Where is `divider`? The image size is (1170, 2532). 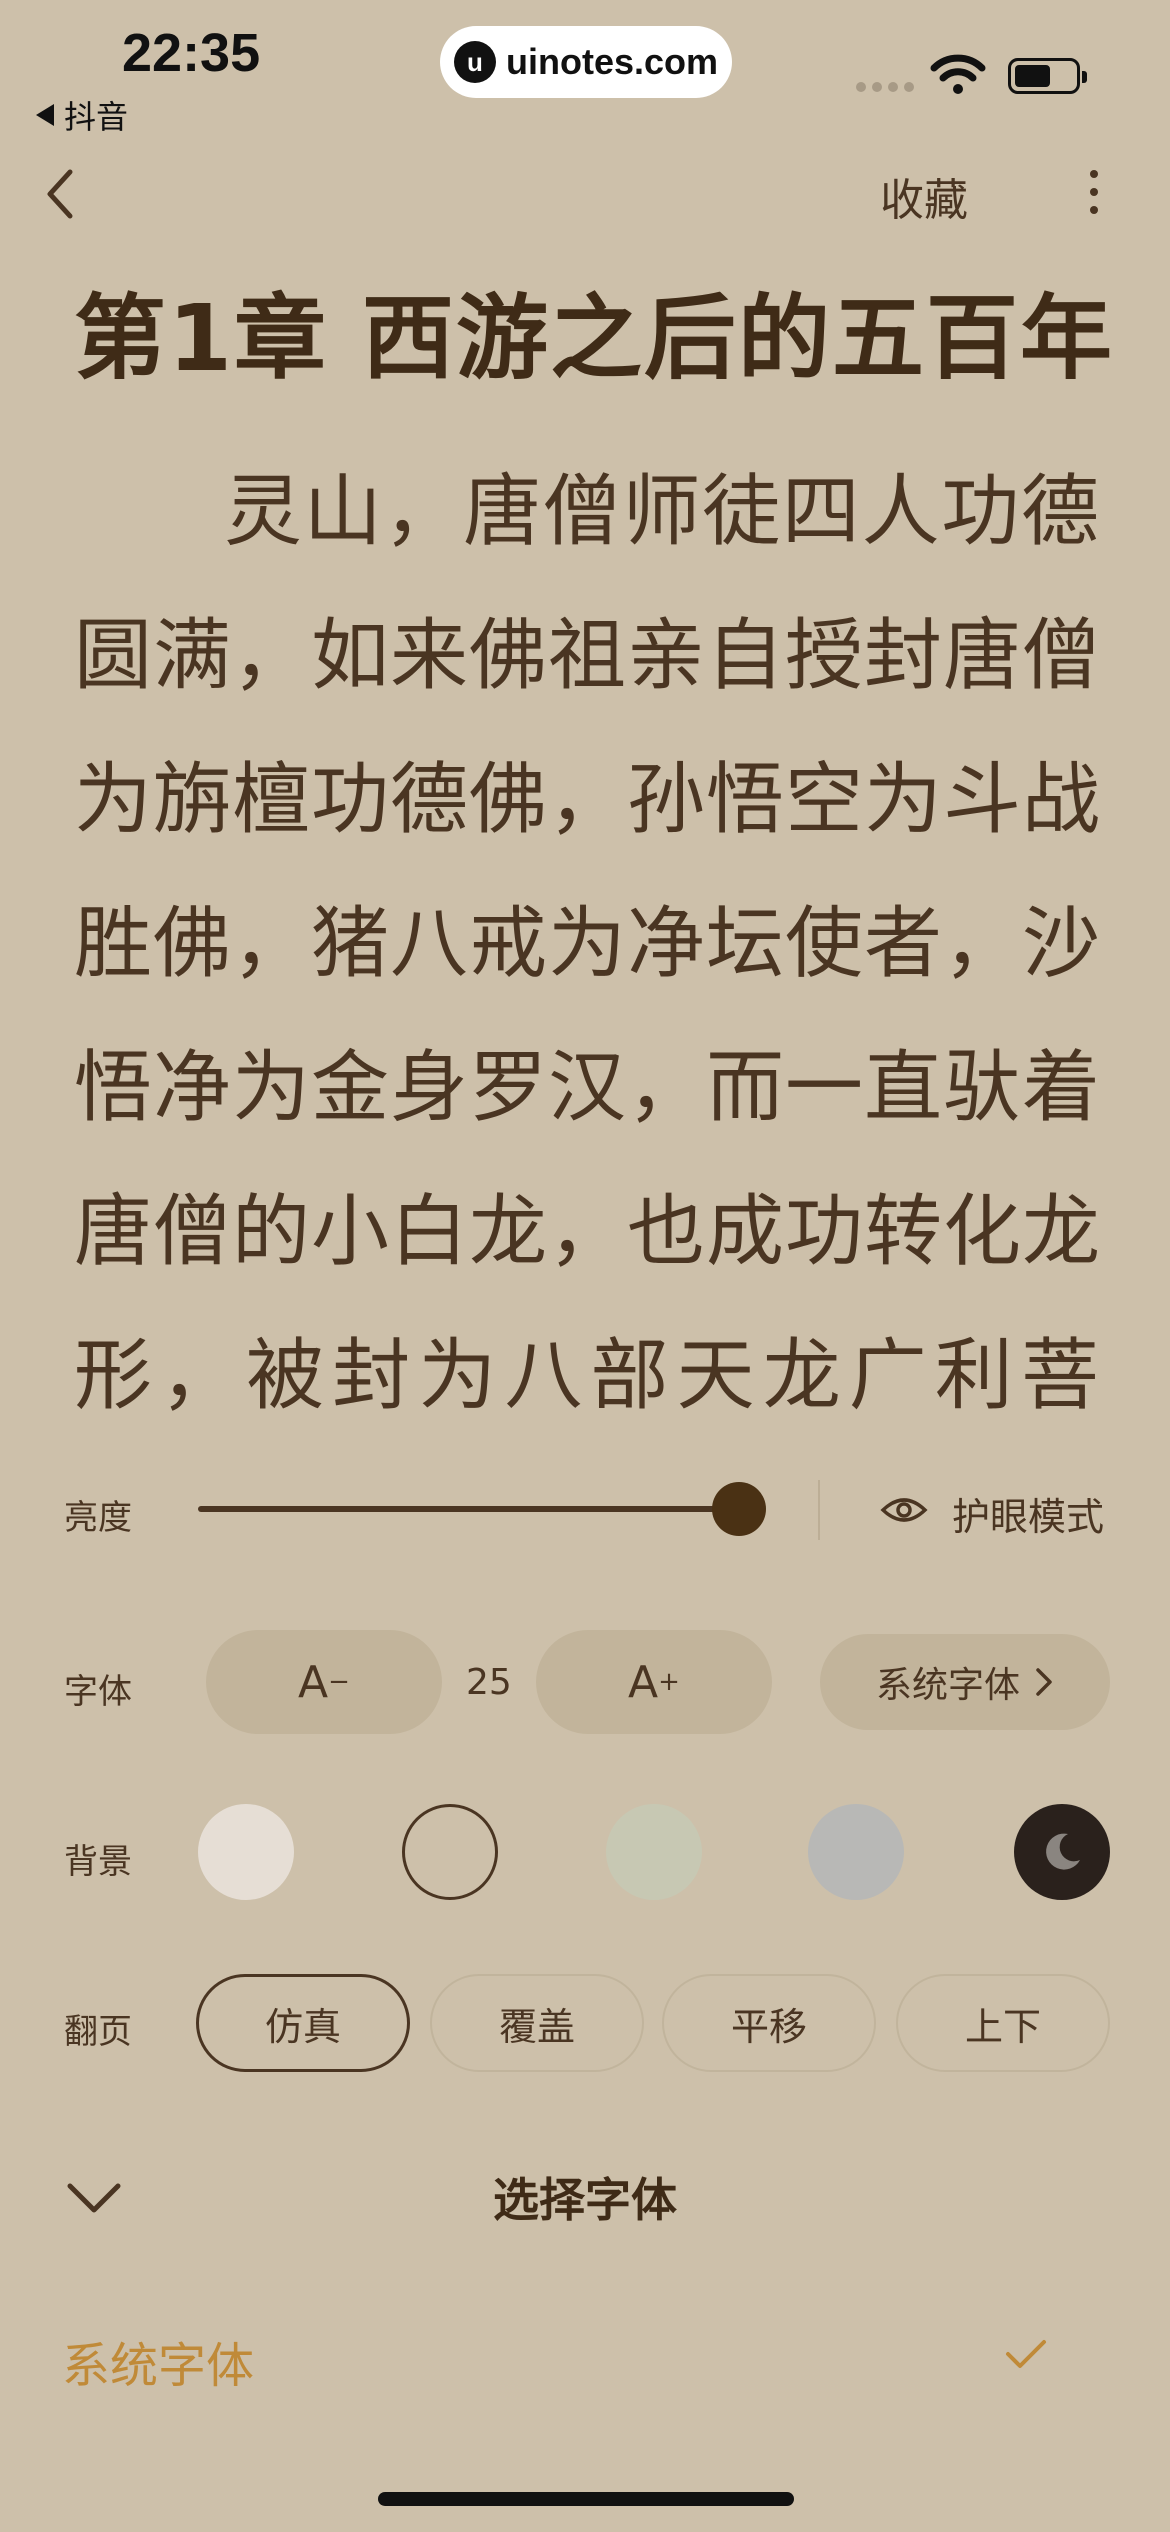
divider is located at coordinates (819, 1510).